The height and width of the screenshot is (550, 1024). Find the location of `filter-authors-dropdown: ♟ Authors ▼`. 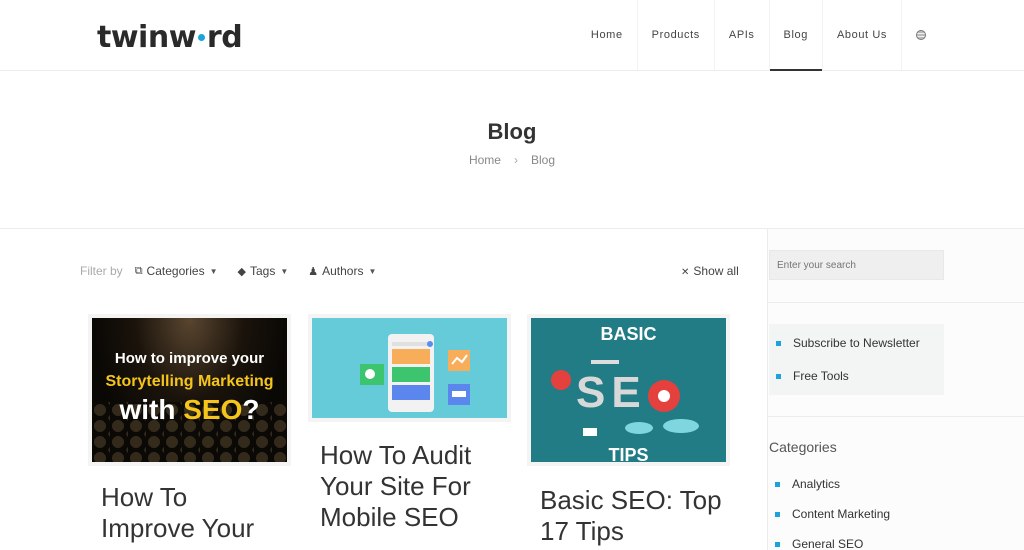

filter-authors-dropdown: ♟ Authors ▼ is located at coordinates (342, 271).